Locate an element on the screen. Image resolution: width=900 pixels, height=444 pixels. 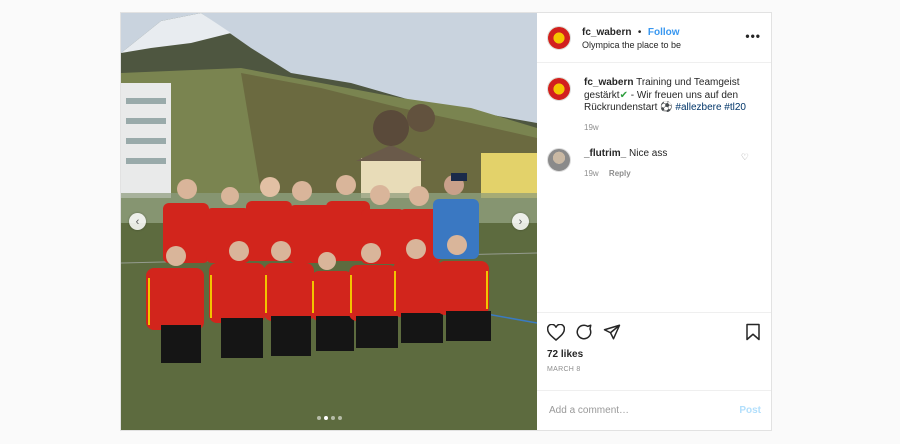
comment-text: Nice ass is located at coordinates (648, 153).